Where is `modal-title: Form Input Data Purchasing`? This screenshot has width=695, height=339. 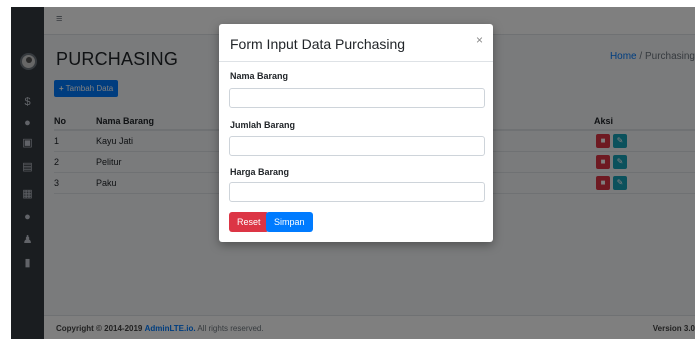
modal-title: Form Input Data Purchasing is located at coordinates (318, 44).